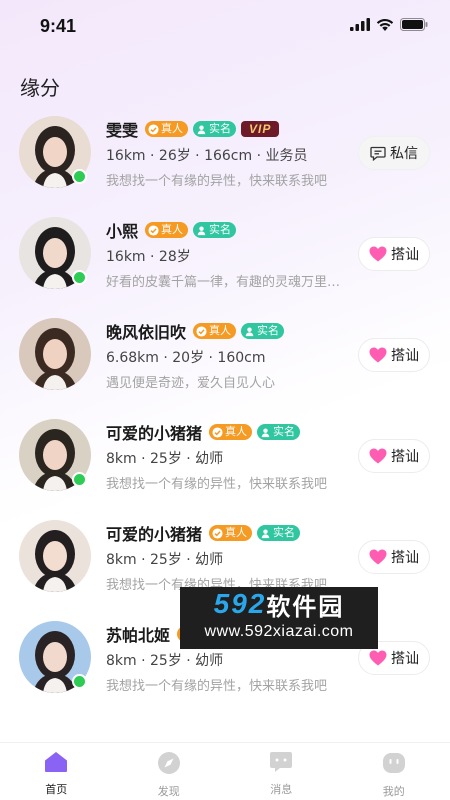 The image size is (450, 800). I want to click on user-info: 16km · 28岁, so click(148, 257).